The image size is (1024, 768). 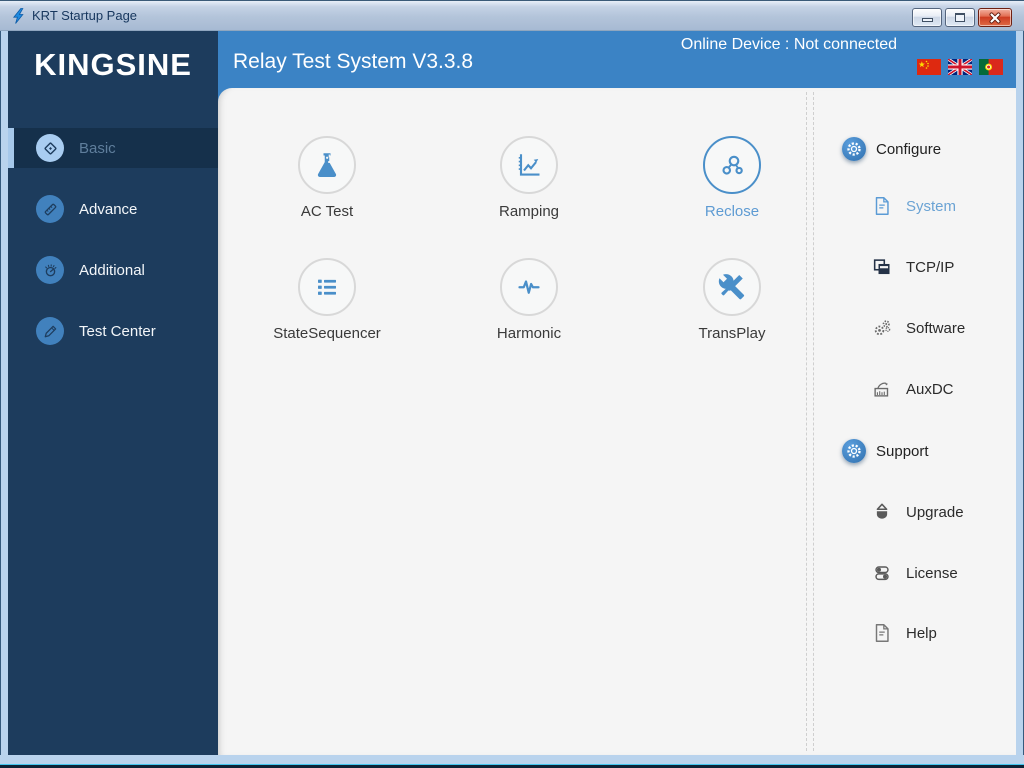 I want to click on item-system: System, so click(x=913, y=206).